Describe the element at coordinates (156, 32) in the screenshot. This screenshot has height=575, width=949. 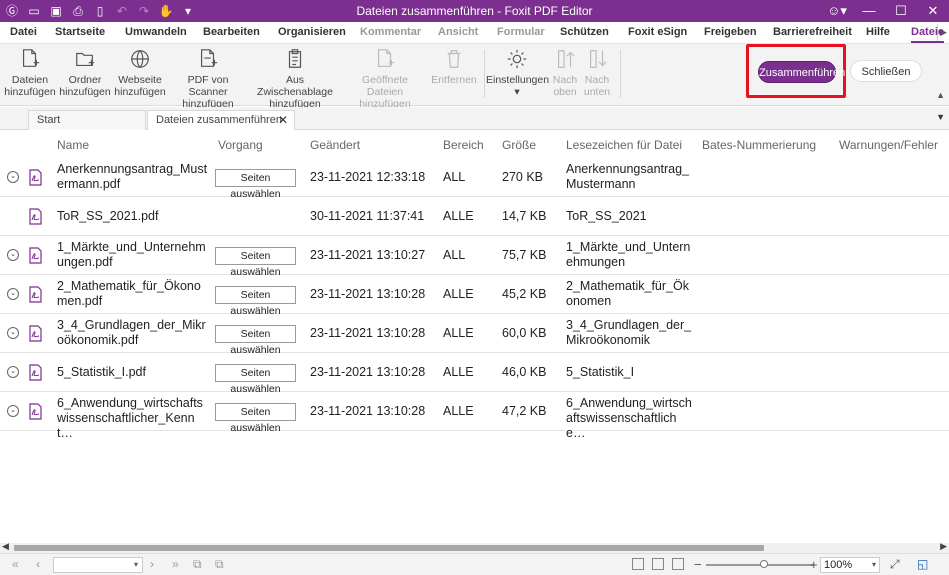
I see `menu-tab: Umwandeln` at that location.